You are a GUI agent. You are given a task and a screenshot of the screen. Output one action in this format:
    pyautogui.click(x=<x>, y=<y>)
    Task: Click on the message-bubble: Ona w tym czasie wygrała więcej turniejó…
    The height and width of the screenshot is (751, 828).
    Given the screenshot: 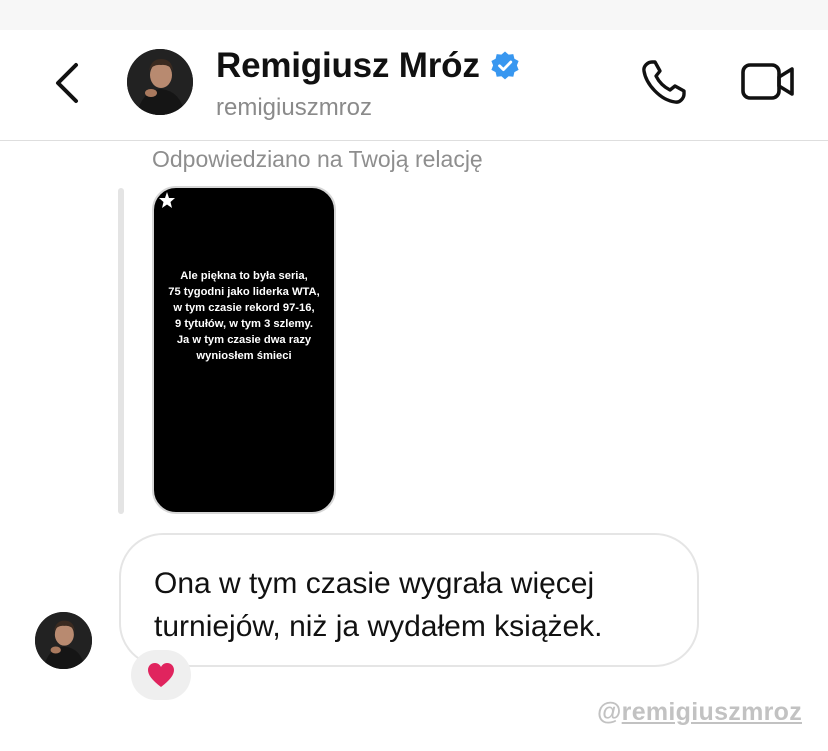 What is the action you would take?
    pyautogui.click(x=409, y=600)
    